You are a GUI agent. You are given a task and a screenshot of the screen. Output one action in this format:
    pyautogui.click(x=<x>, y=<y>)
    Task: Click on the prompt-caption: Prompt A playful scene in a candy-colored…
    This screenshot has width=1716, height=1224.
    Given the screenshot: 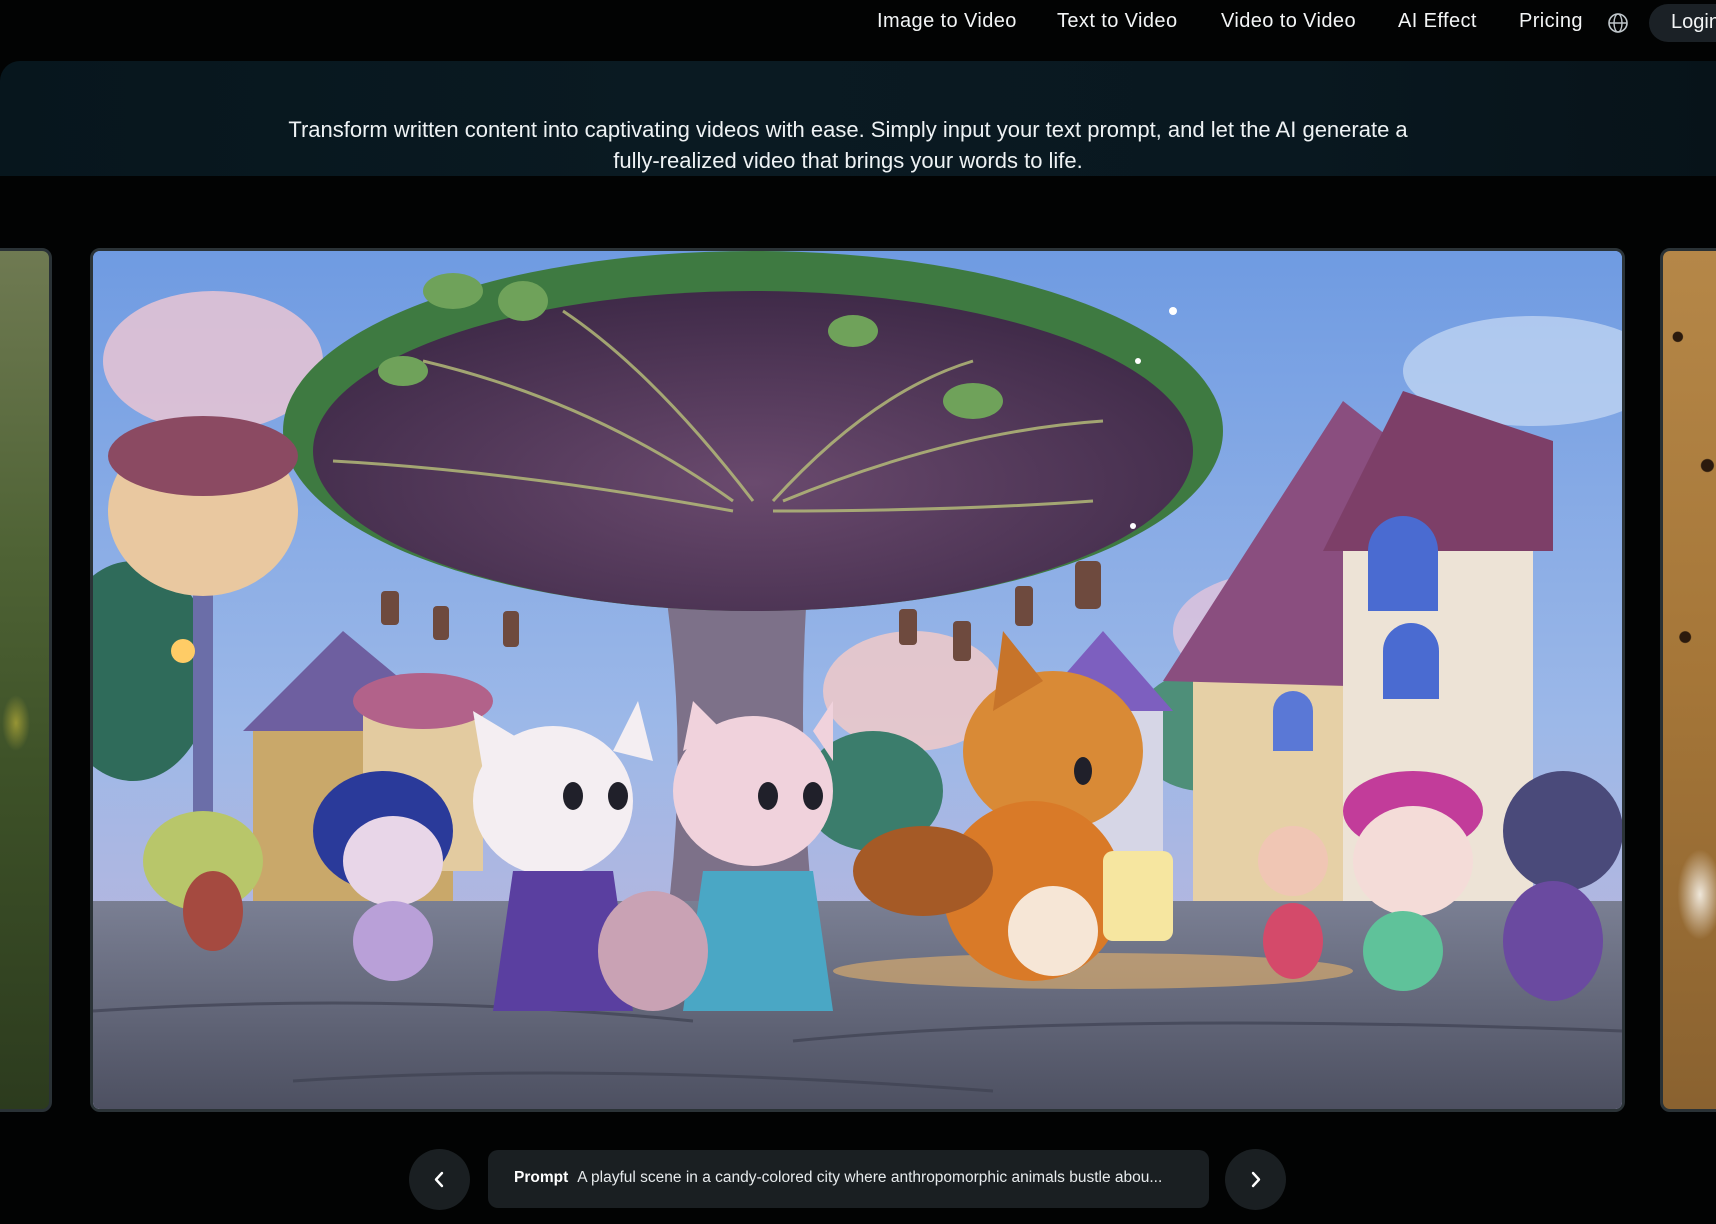 What is the action you would take?
    pyautogui.click(x=848, y=1179)
    